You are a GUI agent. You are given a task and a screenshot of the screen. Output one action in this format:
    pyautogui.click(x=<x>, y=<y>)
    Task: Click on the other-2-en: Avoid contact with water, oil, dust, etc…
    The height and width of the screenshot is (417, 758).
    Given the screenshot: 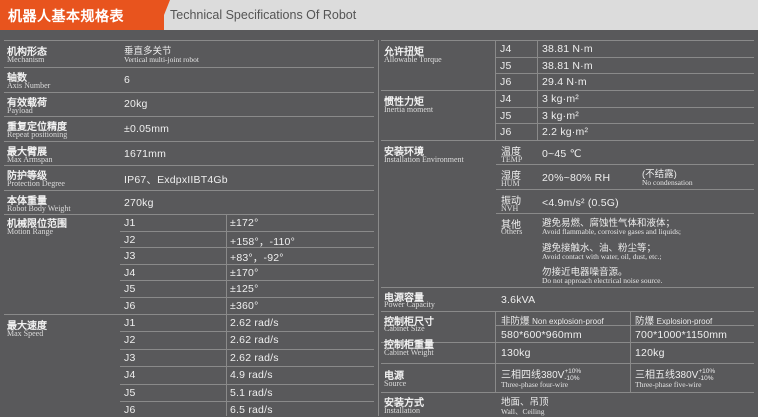 What is the action you would take?
    pyautogui.click(x=602, y=256)
    